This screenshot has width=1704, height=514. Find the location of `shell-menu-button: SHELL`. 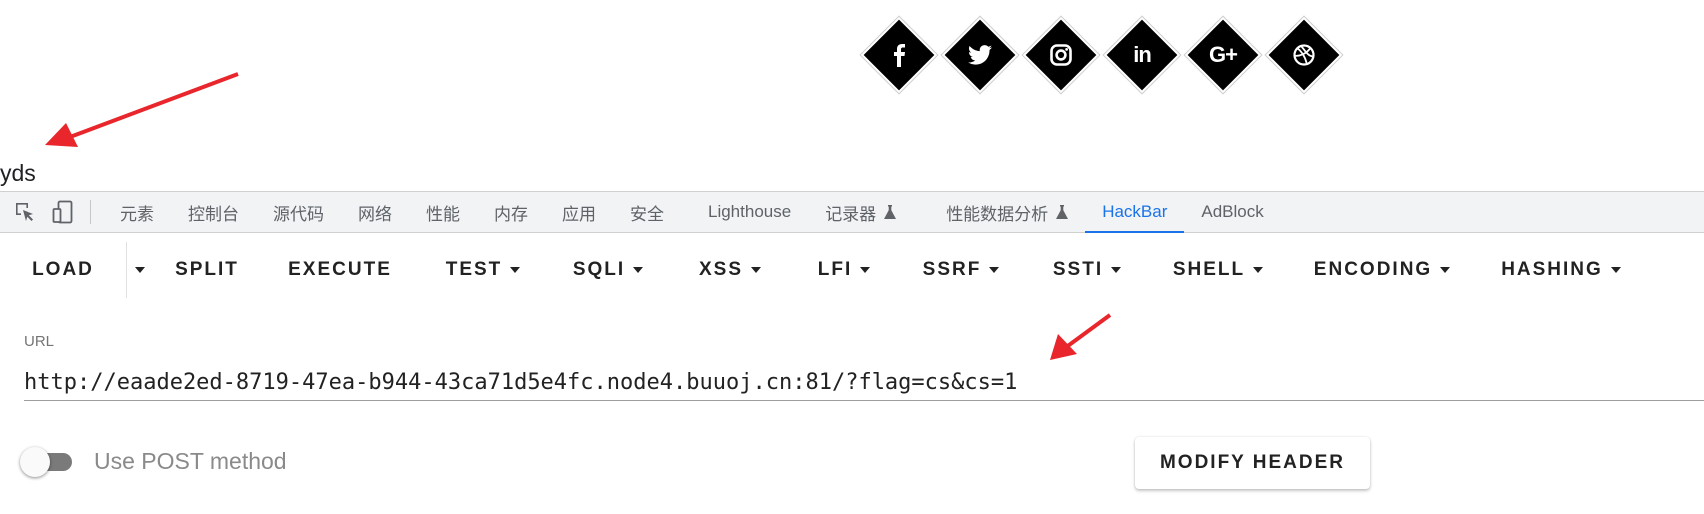

shell-menu-button: SHELL is located at coordinates (1218, 270).